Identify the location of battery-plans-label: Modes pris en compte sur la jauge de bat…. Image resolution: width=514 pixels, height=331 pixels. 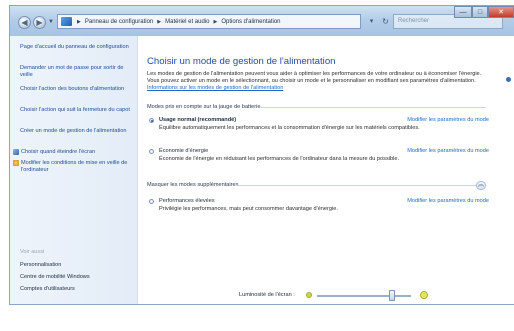
(204, 107).